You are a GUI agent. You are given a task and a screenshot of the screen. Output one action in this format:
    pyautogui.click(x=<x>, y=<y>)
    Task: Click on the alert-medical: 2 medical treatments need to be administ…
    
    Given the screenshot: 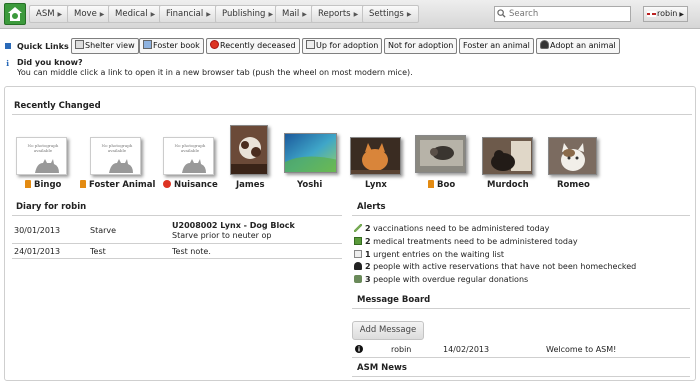 What is the action you would take?
    pyautogui.click(x=466, y=241)
    